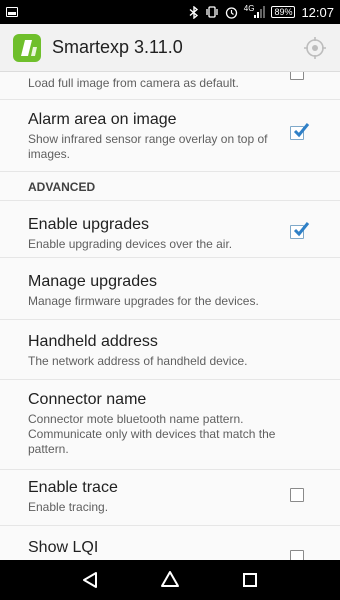 This screenshot has height=600, width=340. I want to click on load-full-image-checkbox, so click(297, 76).